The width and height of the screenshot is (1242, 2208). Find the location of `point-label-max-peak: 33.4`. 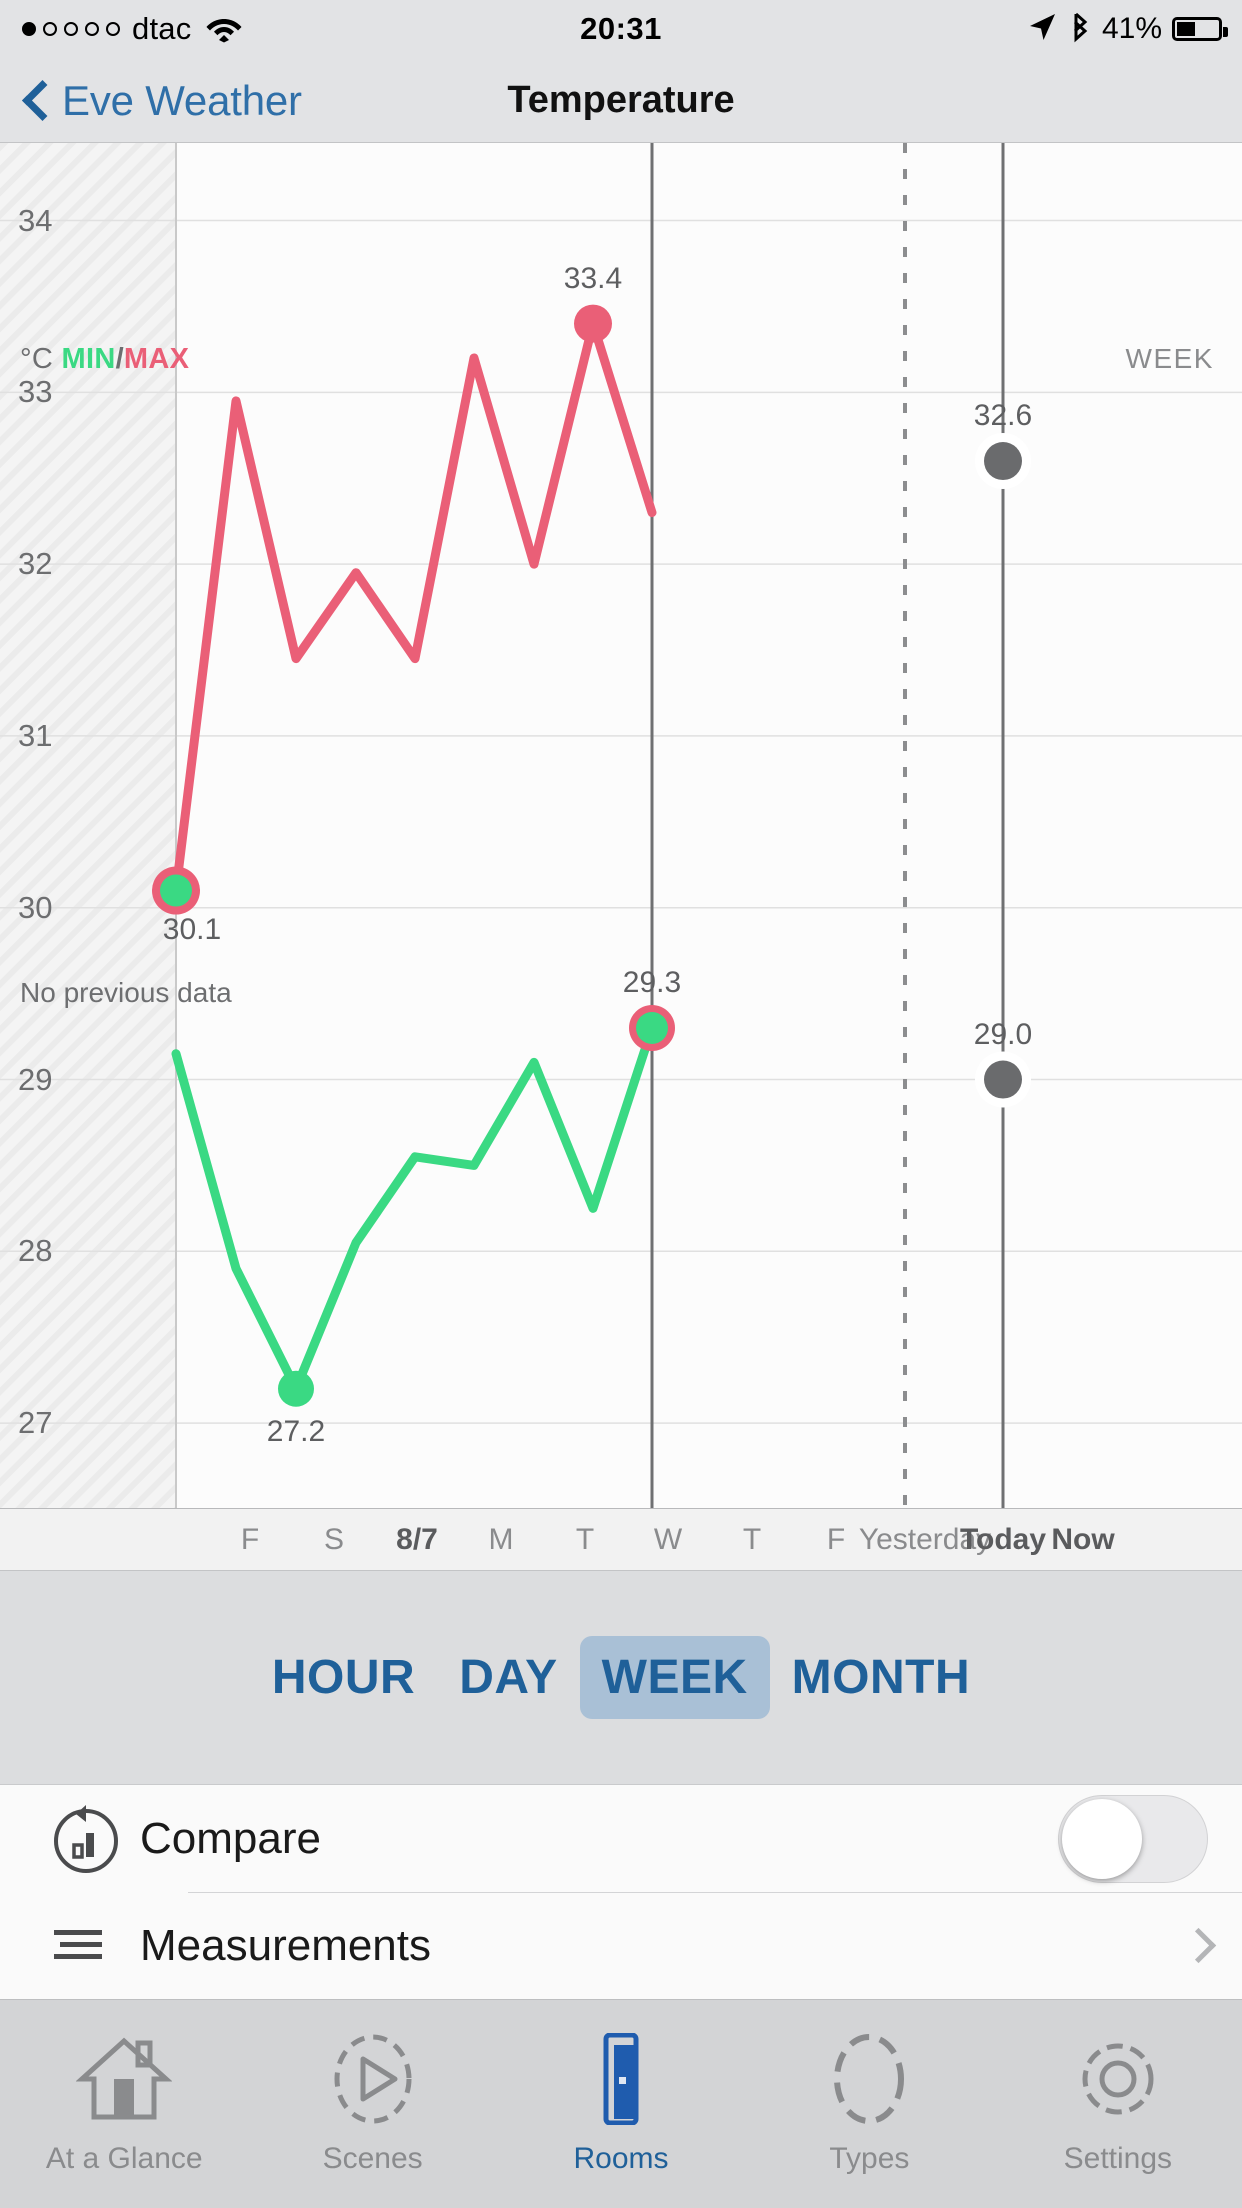

point-label-max-peak: 33.4 is located at coordinates (593, 278).